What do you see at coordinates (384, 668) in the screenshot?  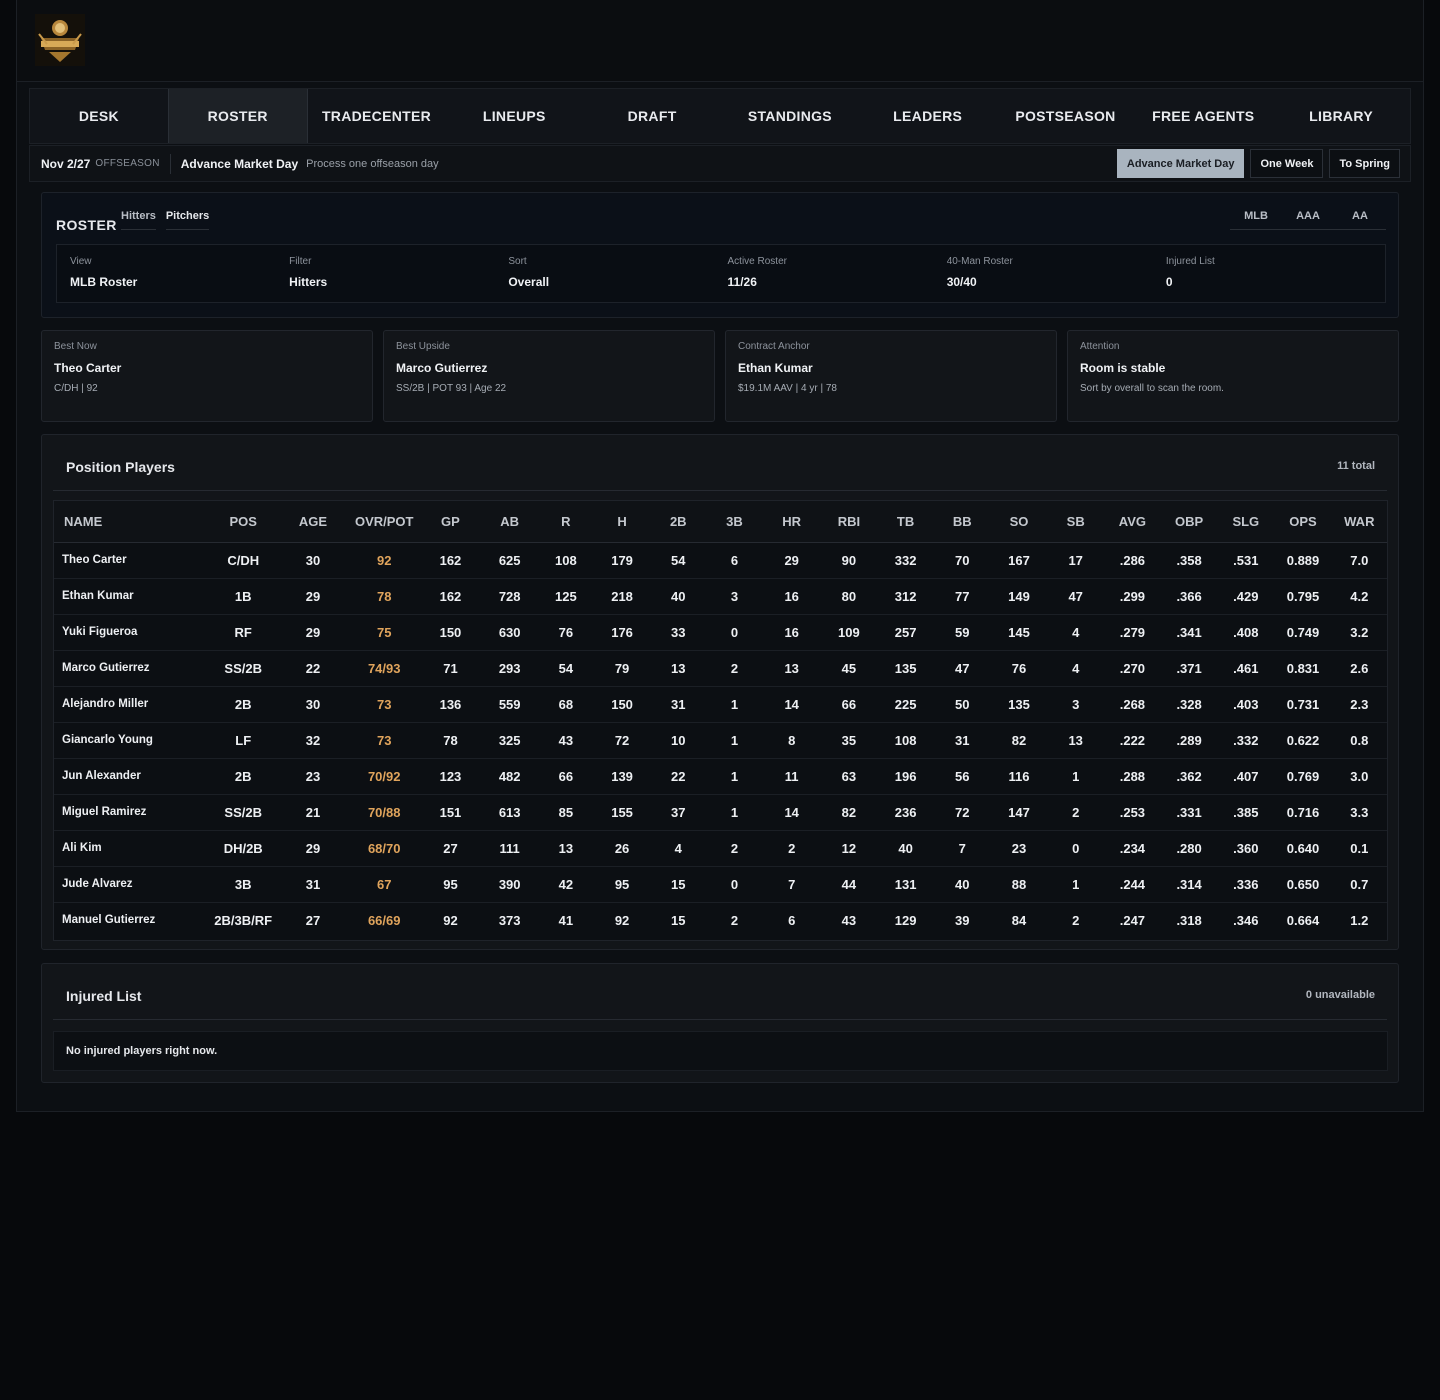 I see `cell-ovr-pot: 74/93` at bounding box center [384, 668].